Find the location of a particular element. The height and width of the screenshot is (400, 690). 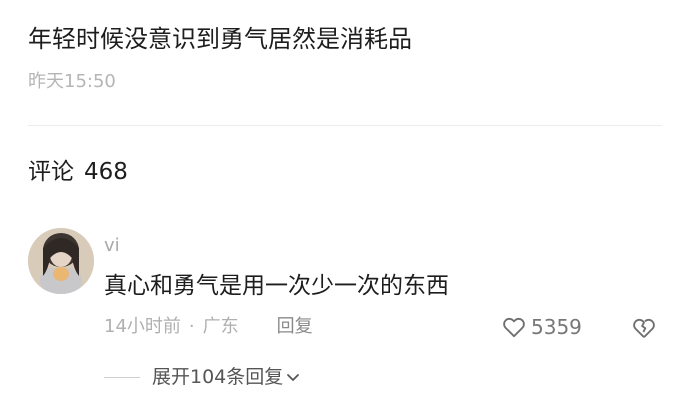

expand-replies-label: 展开104条回复 is located at coordinates (217, 377).